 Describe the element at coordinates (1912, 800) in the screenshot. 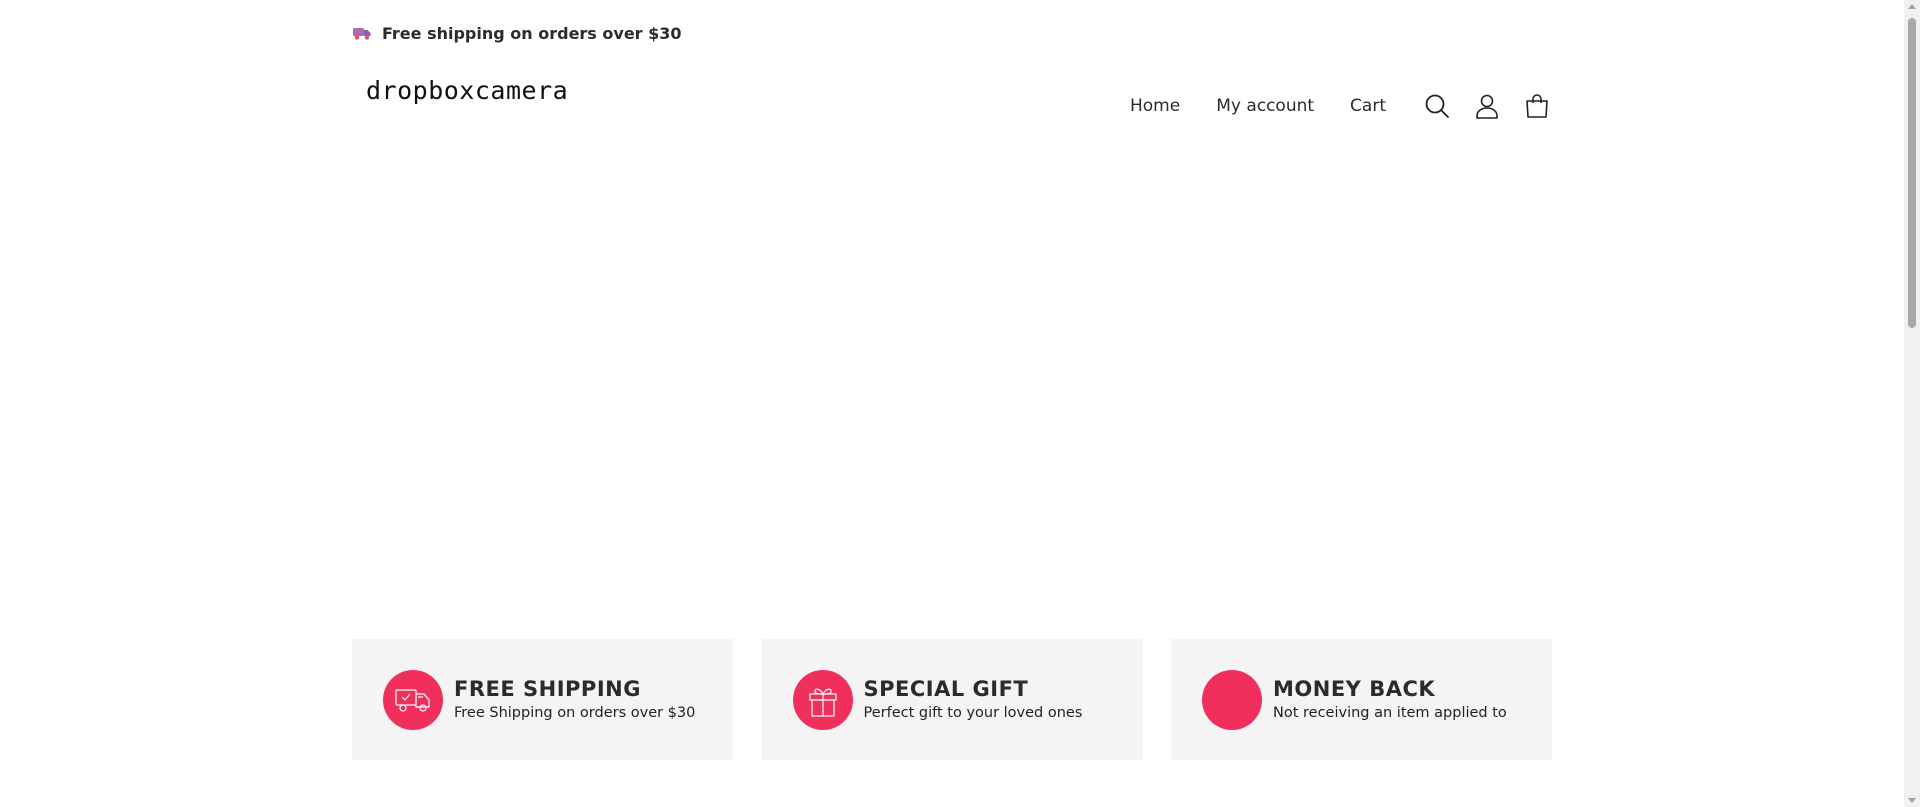

I see `scroll-down-arrow-icon` at that location.